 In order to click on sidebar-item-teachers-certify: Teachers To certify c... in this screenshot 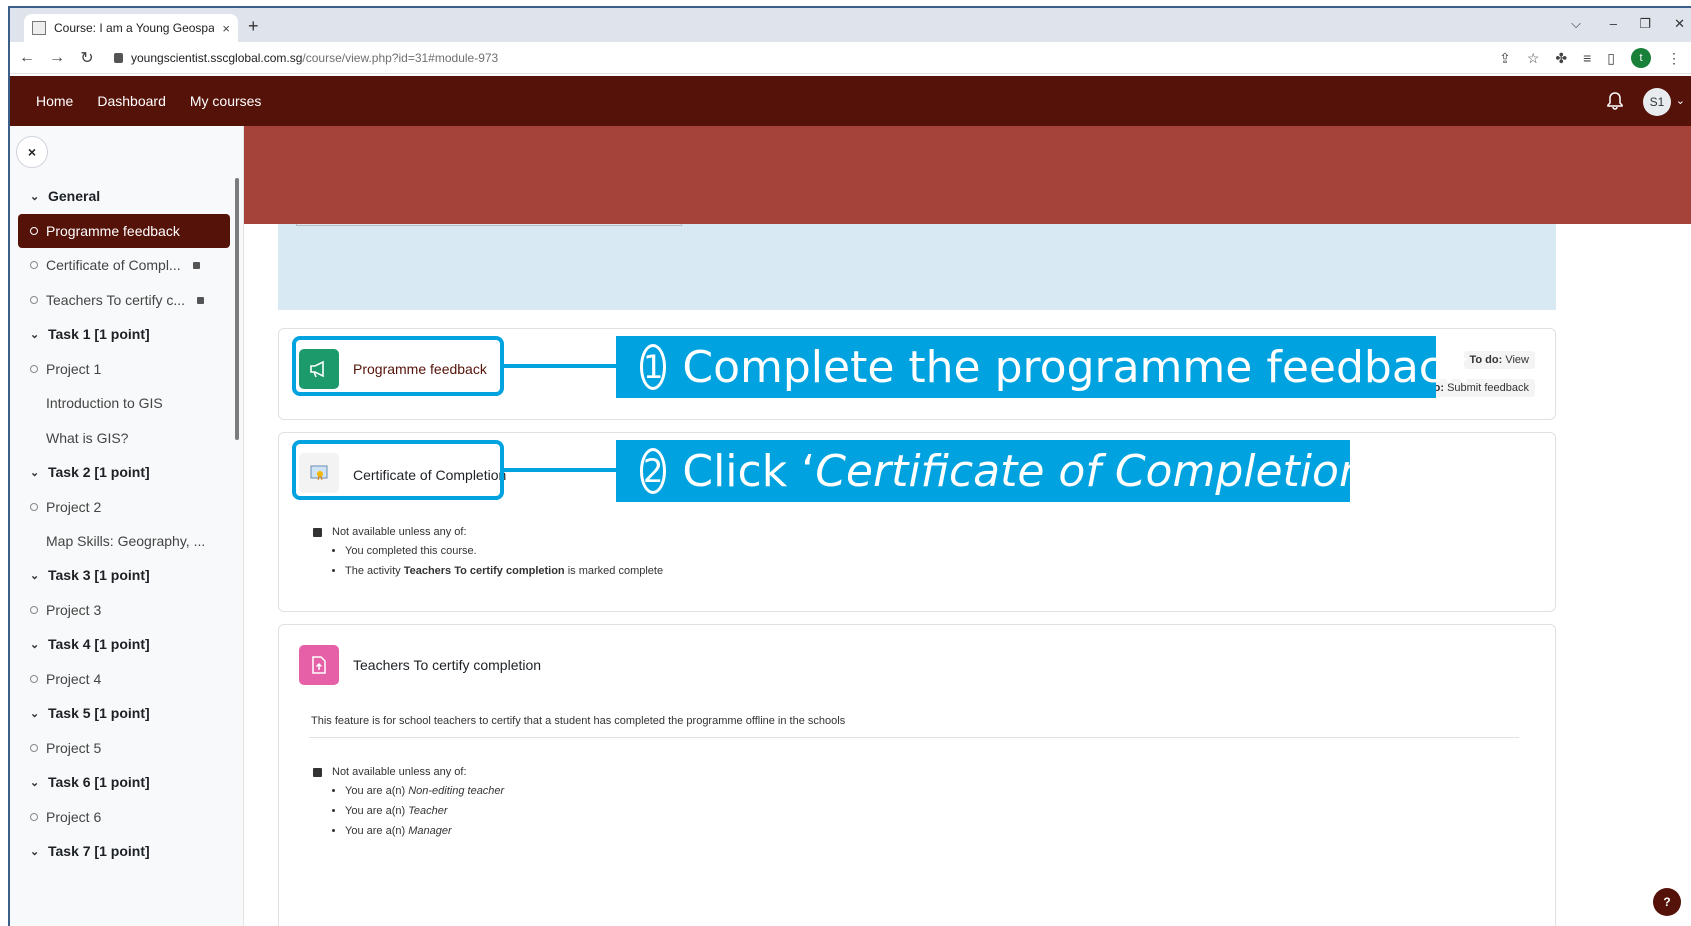, I will do `click(124, 300)`.